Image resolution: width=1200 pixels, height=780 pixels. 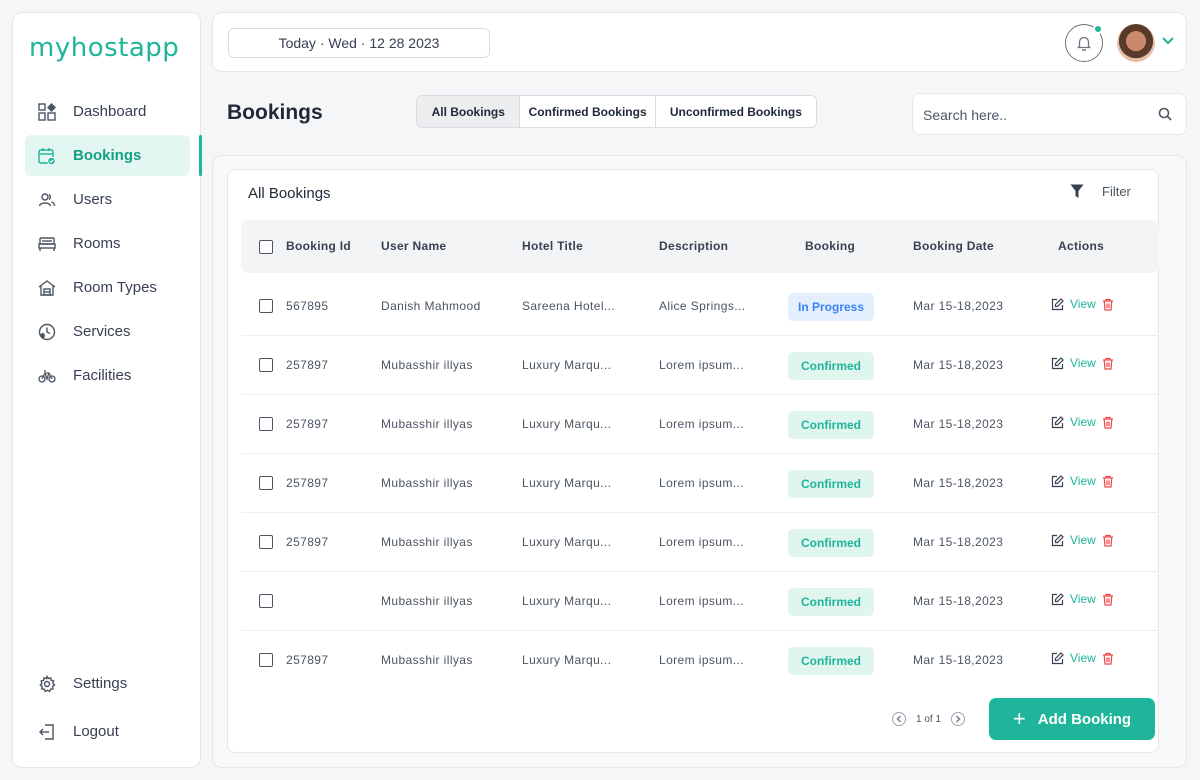 I want to click on sidebar-item-room-types: Room Types, so click(x=107, y=287).